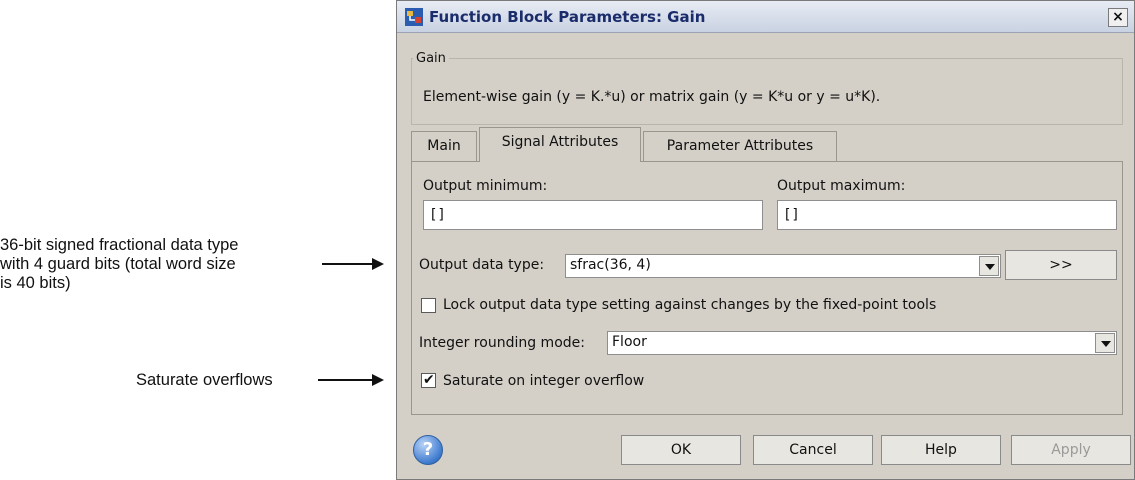 The image size is (1135, 480). I want to click on simulink-block-icon, so click(414, 17).